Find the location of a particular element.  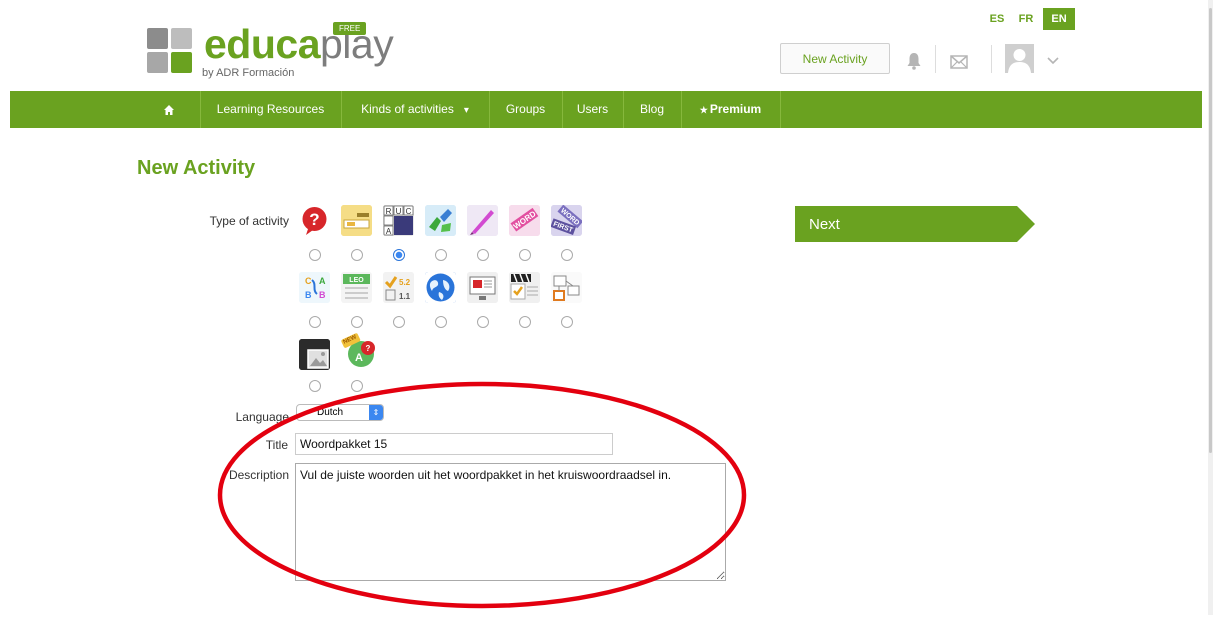

presentation-activity-icon is located at coordinates (482, 287).